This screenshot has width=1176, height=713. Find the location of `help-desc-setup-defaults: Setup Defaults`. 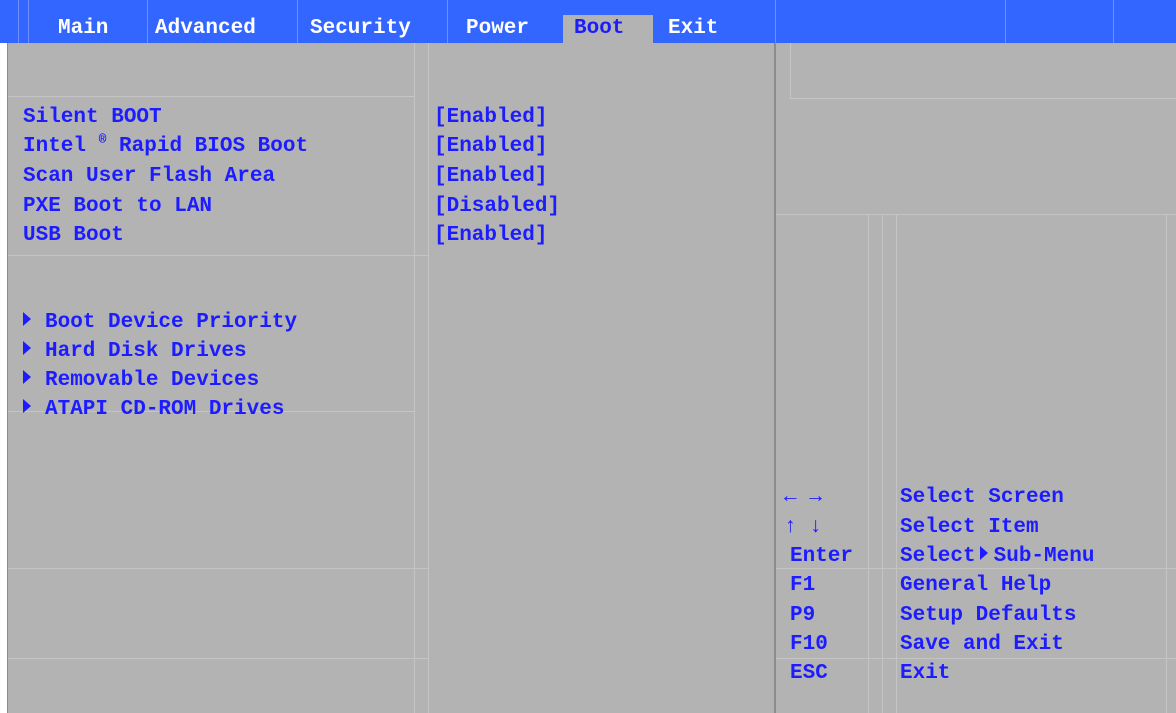

help-desc-setup-defaults: Setup Defaults is located at coordinates (988, 615).